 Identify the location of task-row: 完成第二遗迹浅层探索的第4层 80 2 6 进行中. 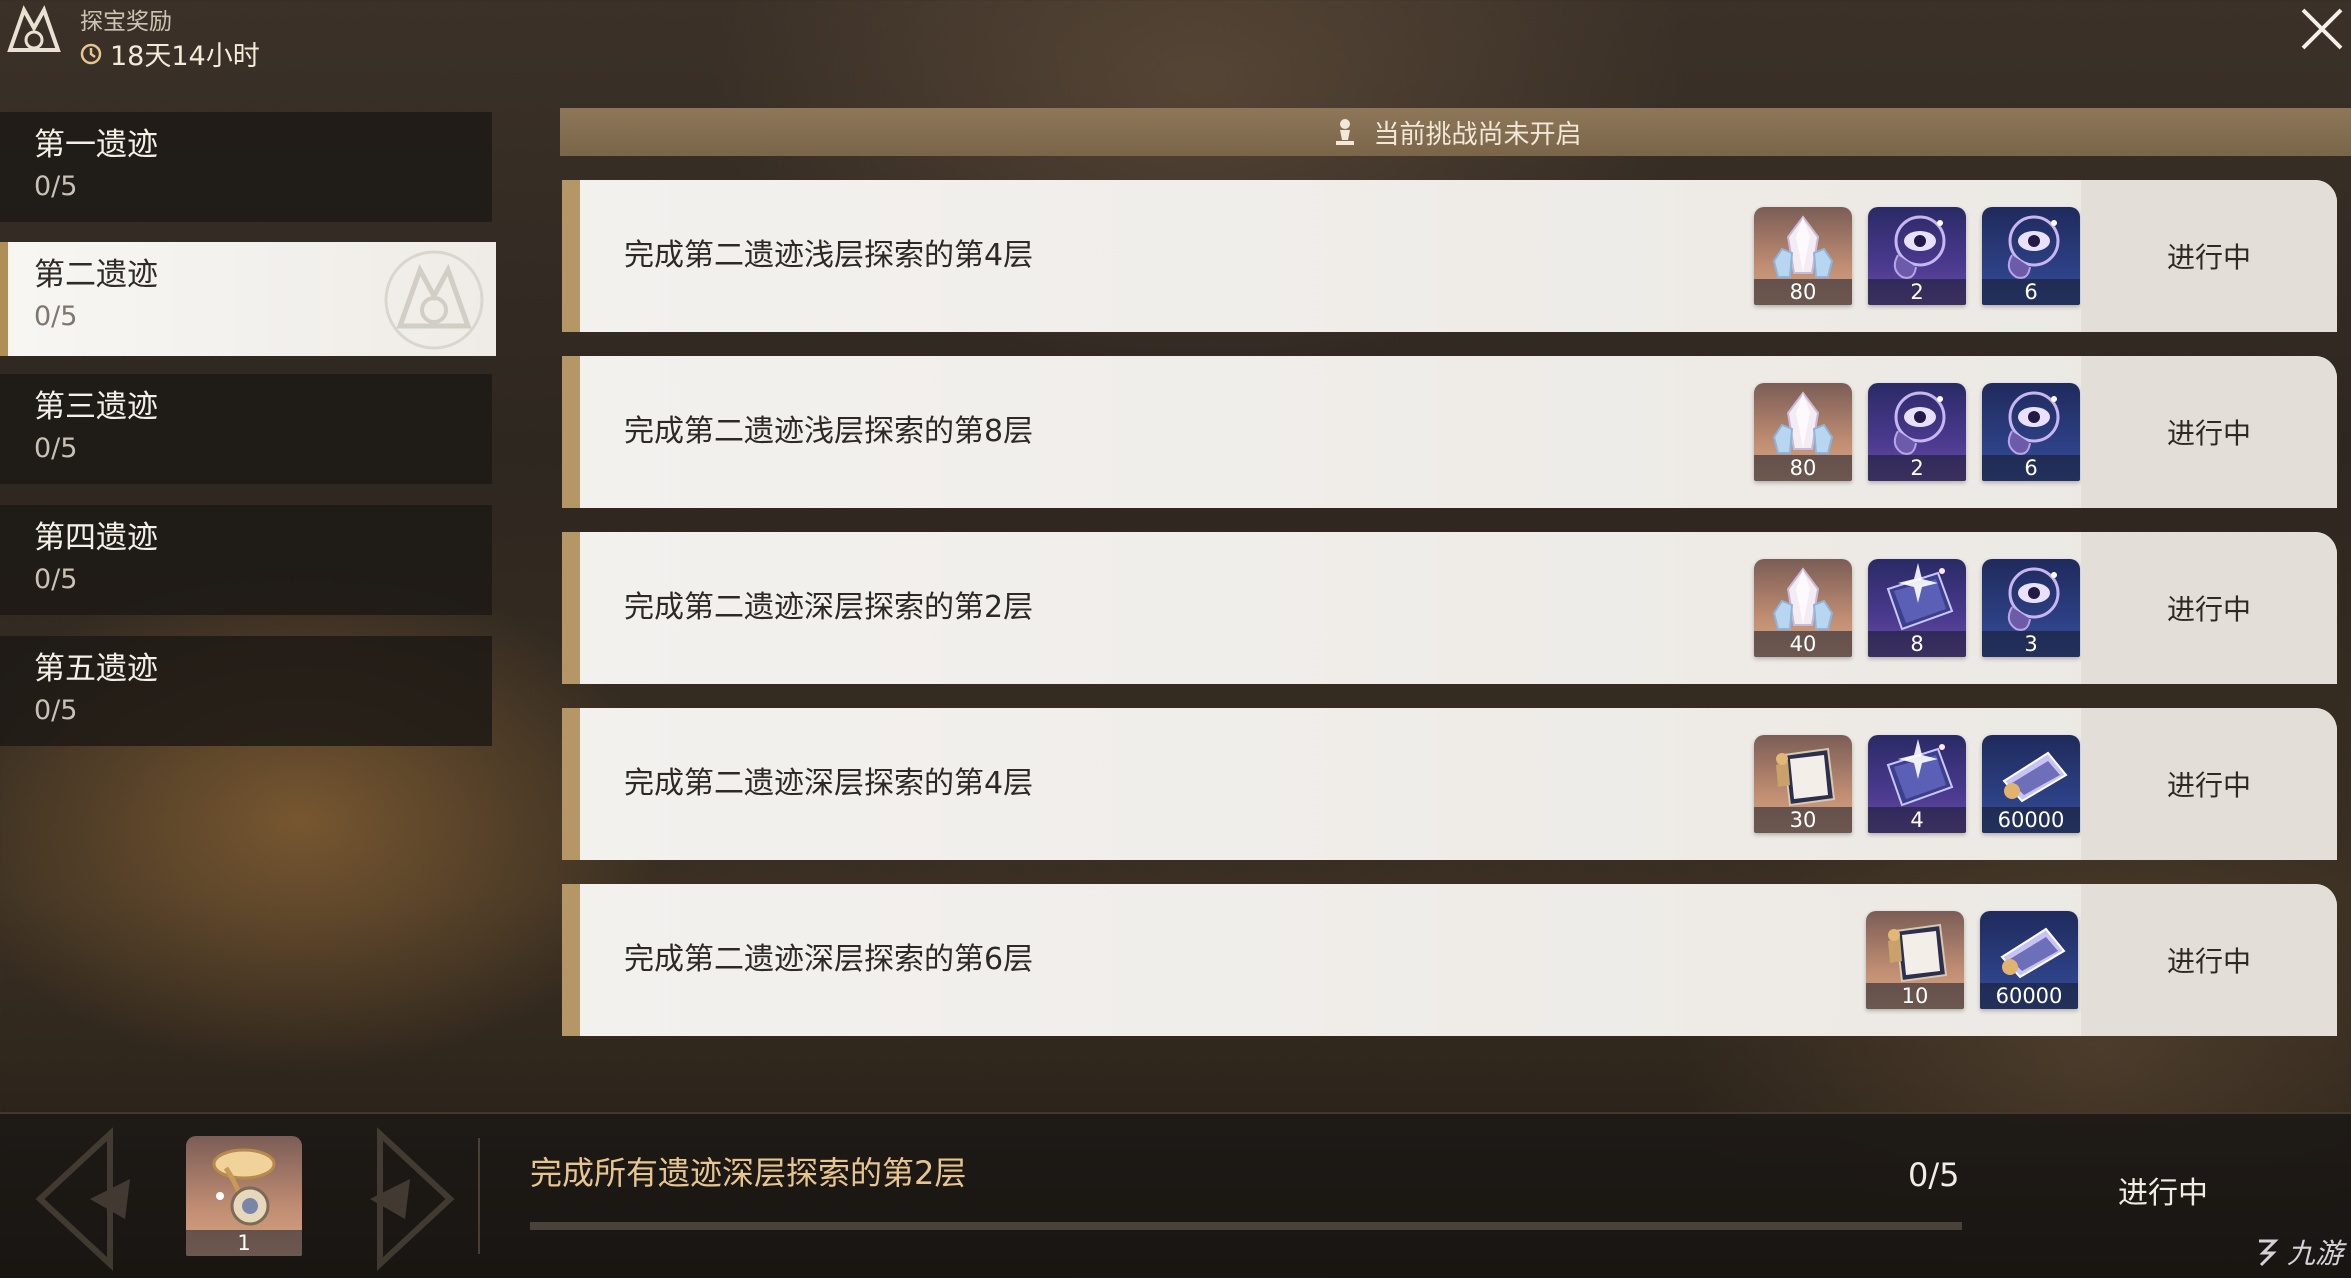
(1449, 256).